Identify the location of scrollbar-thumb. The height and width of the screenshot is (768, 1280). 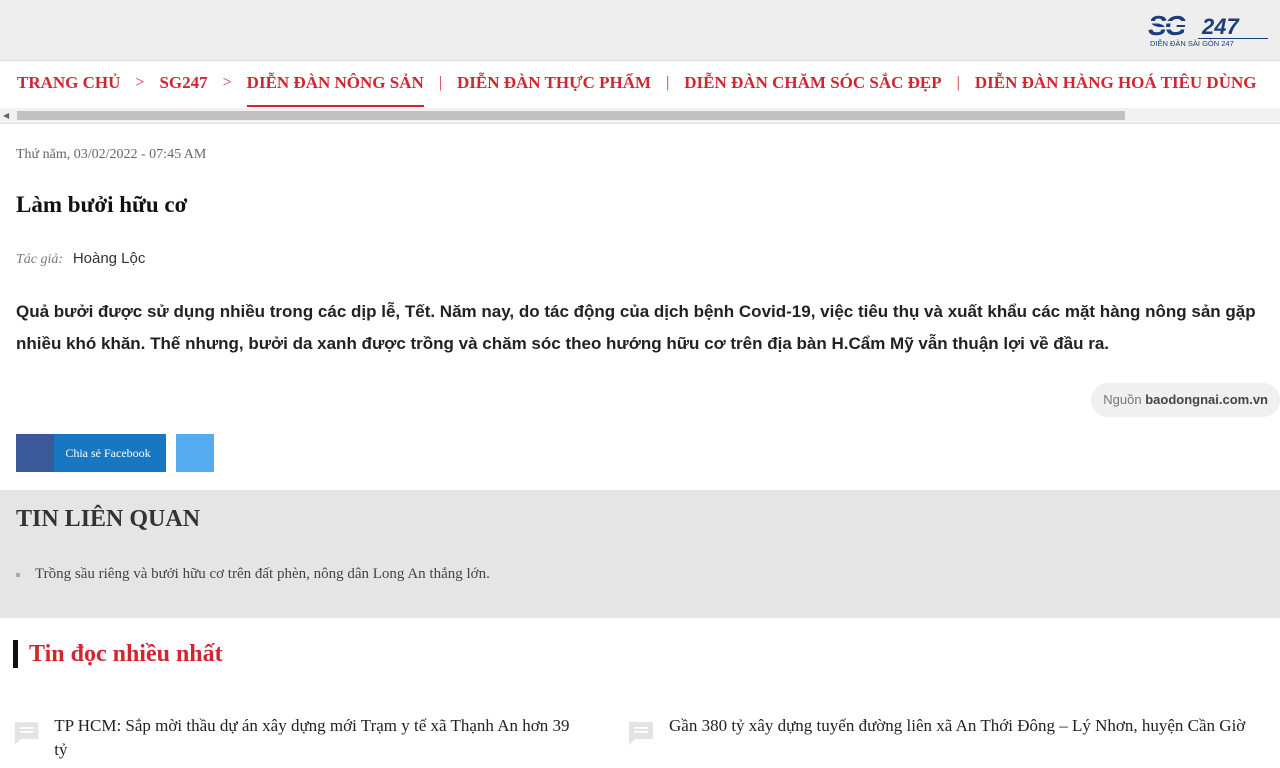
(571, 115).